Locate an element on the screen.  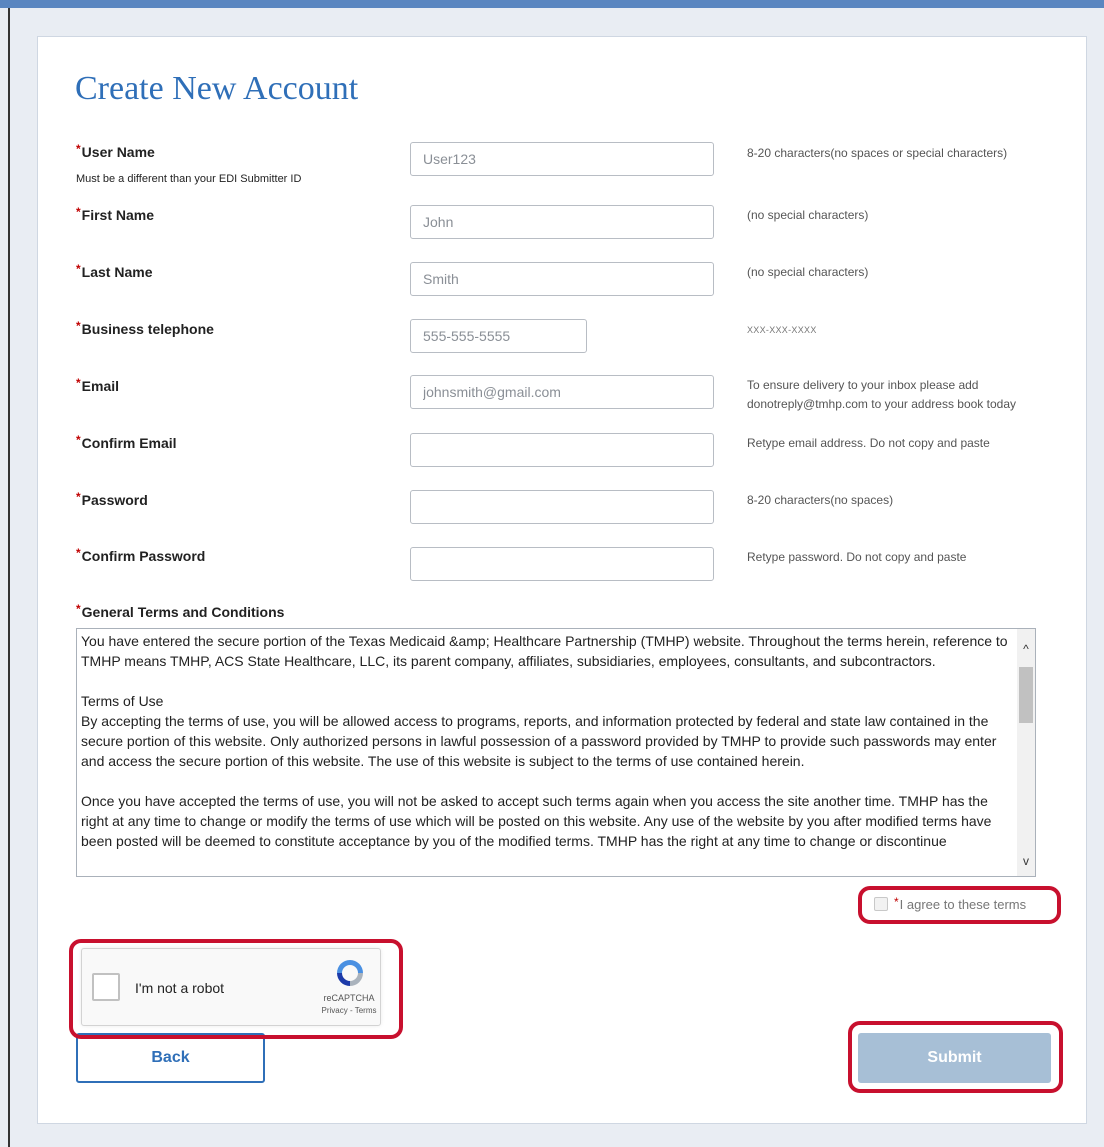
submit-button: Submit is located at coordinates (954, 1058).